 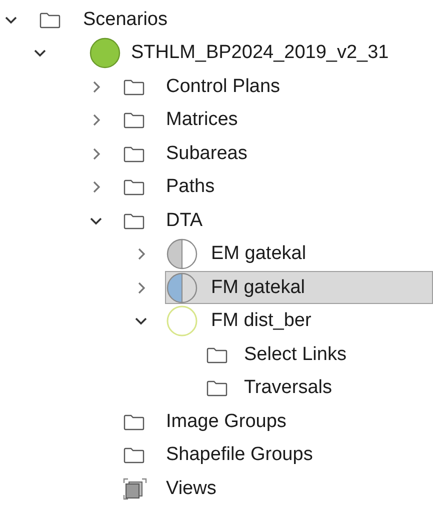 I want to click on tree-item: Matrices, so click(x=277, y=120).